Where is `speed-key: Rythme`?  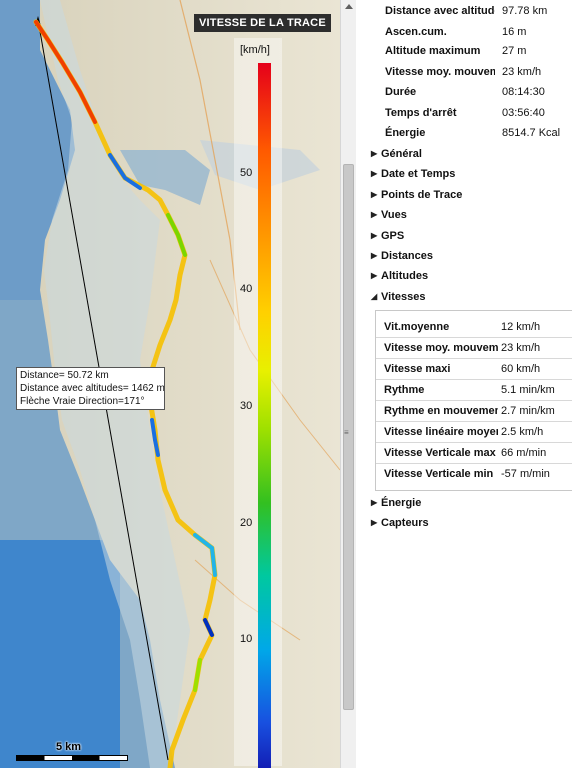
speed-key: Rythme is located at coordinates (404, 390).